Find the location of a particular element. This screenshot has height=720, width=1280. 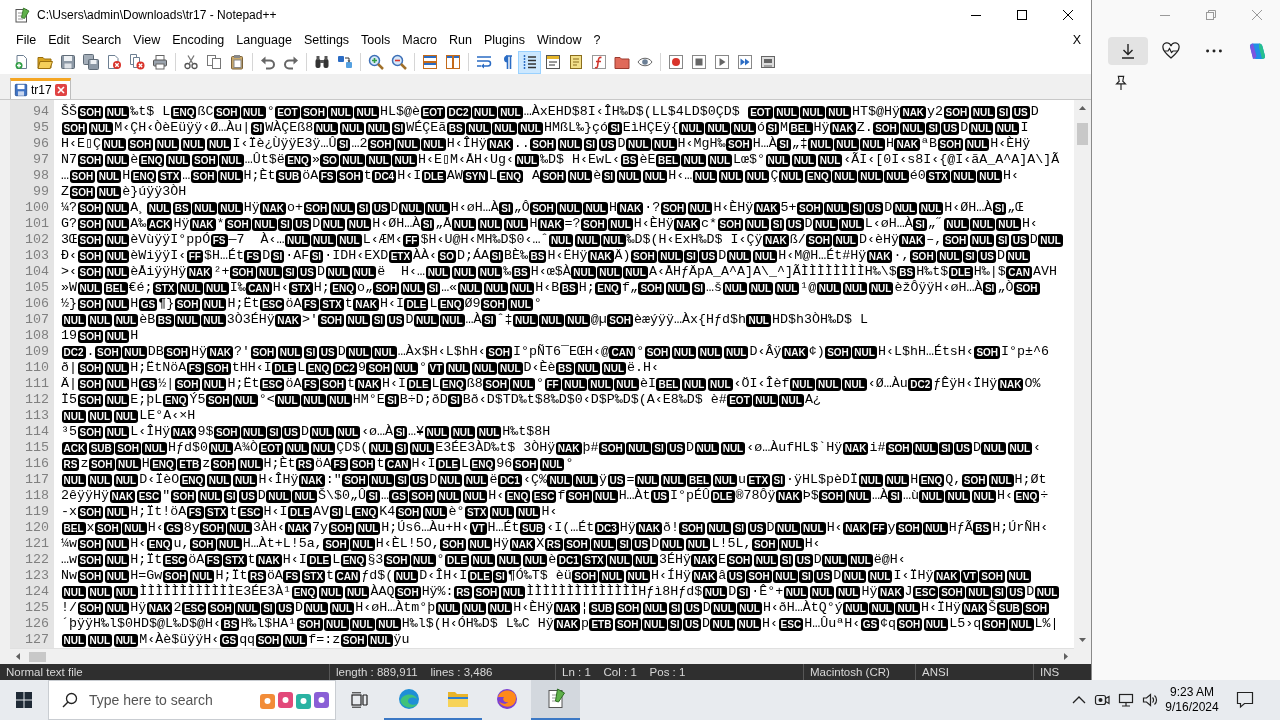

line-number: 109 is located at coordinates (37, 352).